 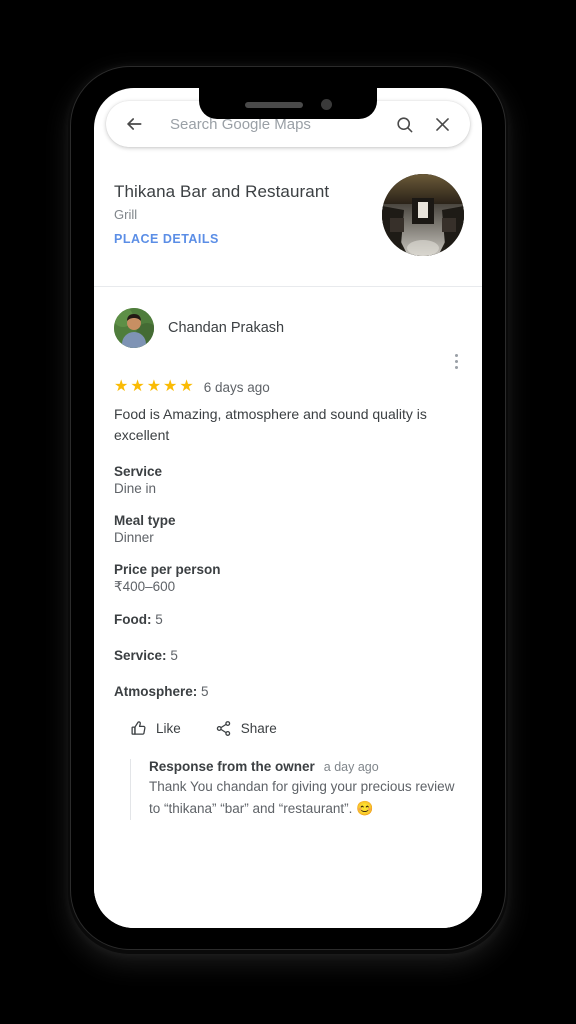 I want to click on review-timestamp: 6 days ago, so click(x=236, y=387).